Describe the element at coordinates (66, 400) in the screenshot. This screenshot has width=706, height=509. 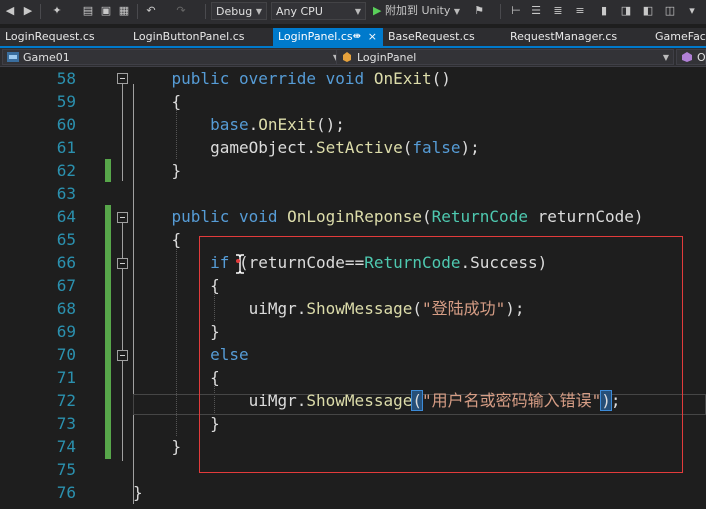
I see `line-number: 72` at that location.